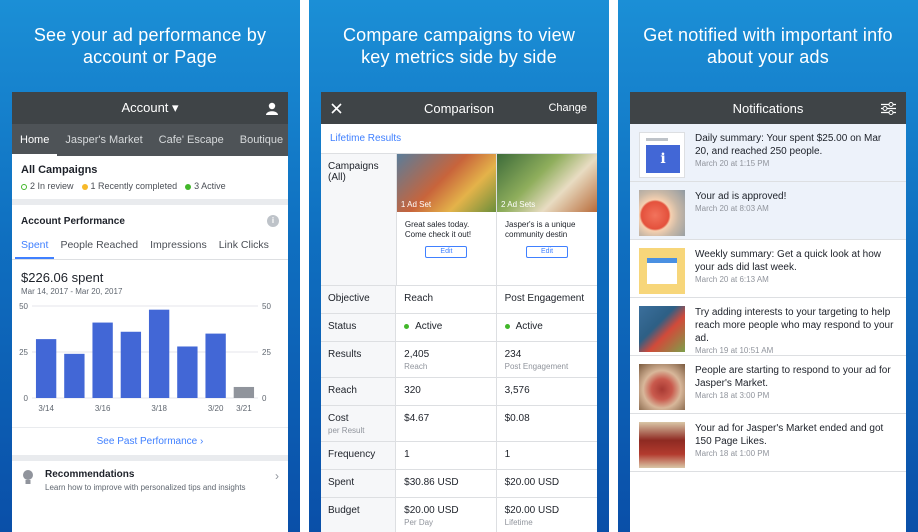  I want to click on comparison-row: Reach 320 3,576, so click(459, 392).